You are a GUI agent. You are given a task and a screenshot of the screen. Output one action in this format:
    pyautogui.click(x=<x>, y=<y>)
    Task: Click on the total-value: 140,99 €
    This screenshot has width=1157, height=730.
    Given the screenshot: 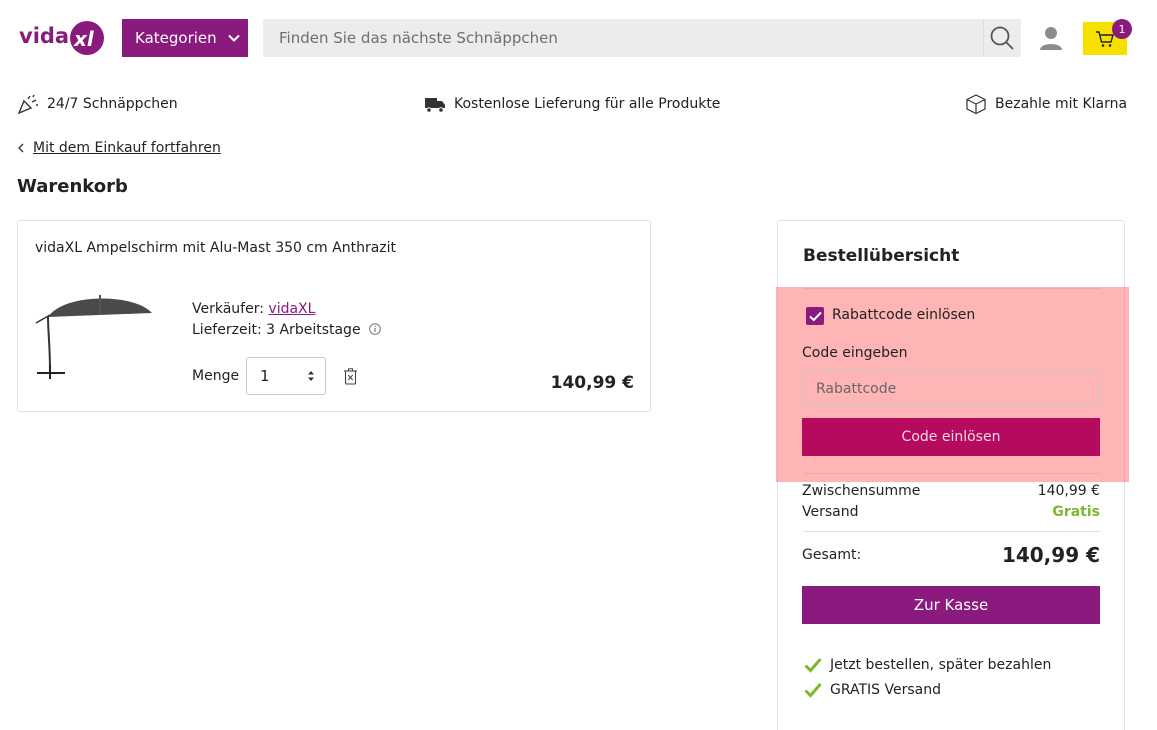 What is the action you would take?
    pyautogui.click(x=1050, y=555)
    